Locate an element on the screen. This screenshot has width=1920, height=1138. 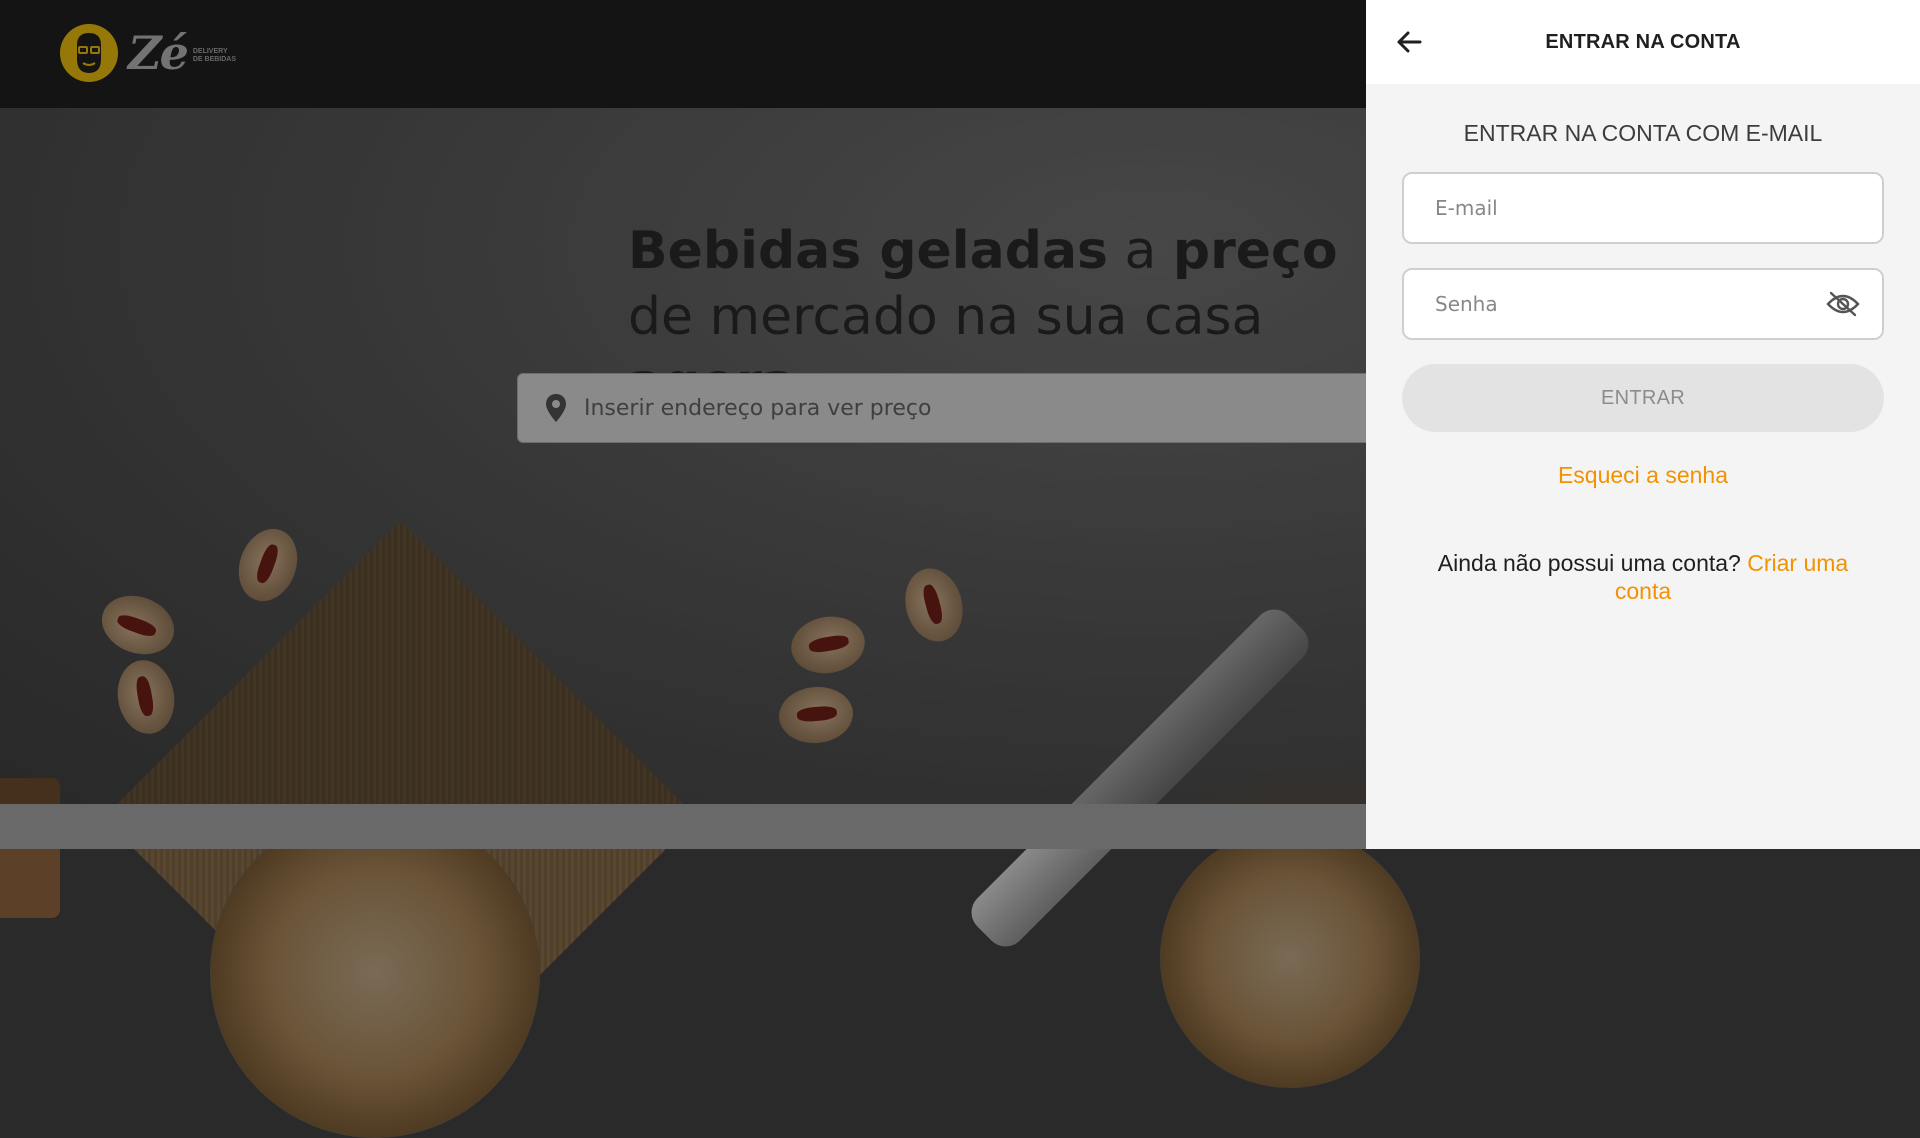
back-button is located at coordinates (1409, 42).